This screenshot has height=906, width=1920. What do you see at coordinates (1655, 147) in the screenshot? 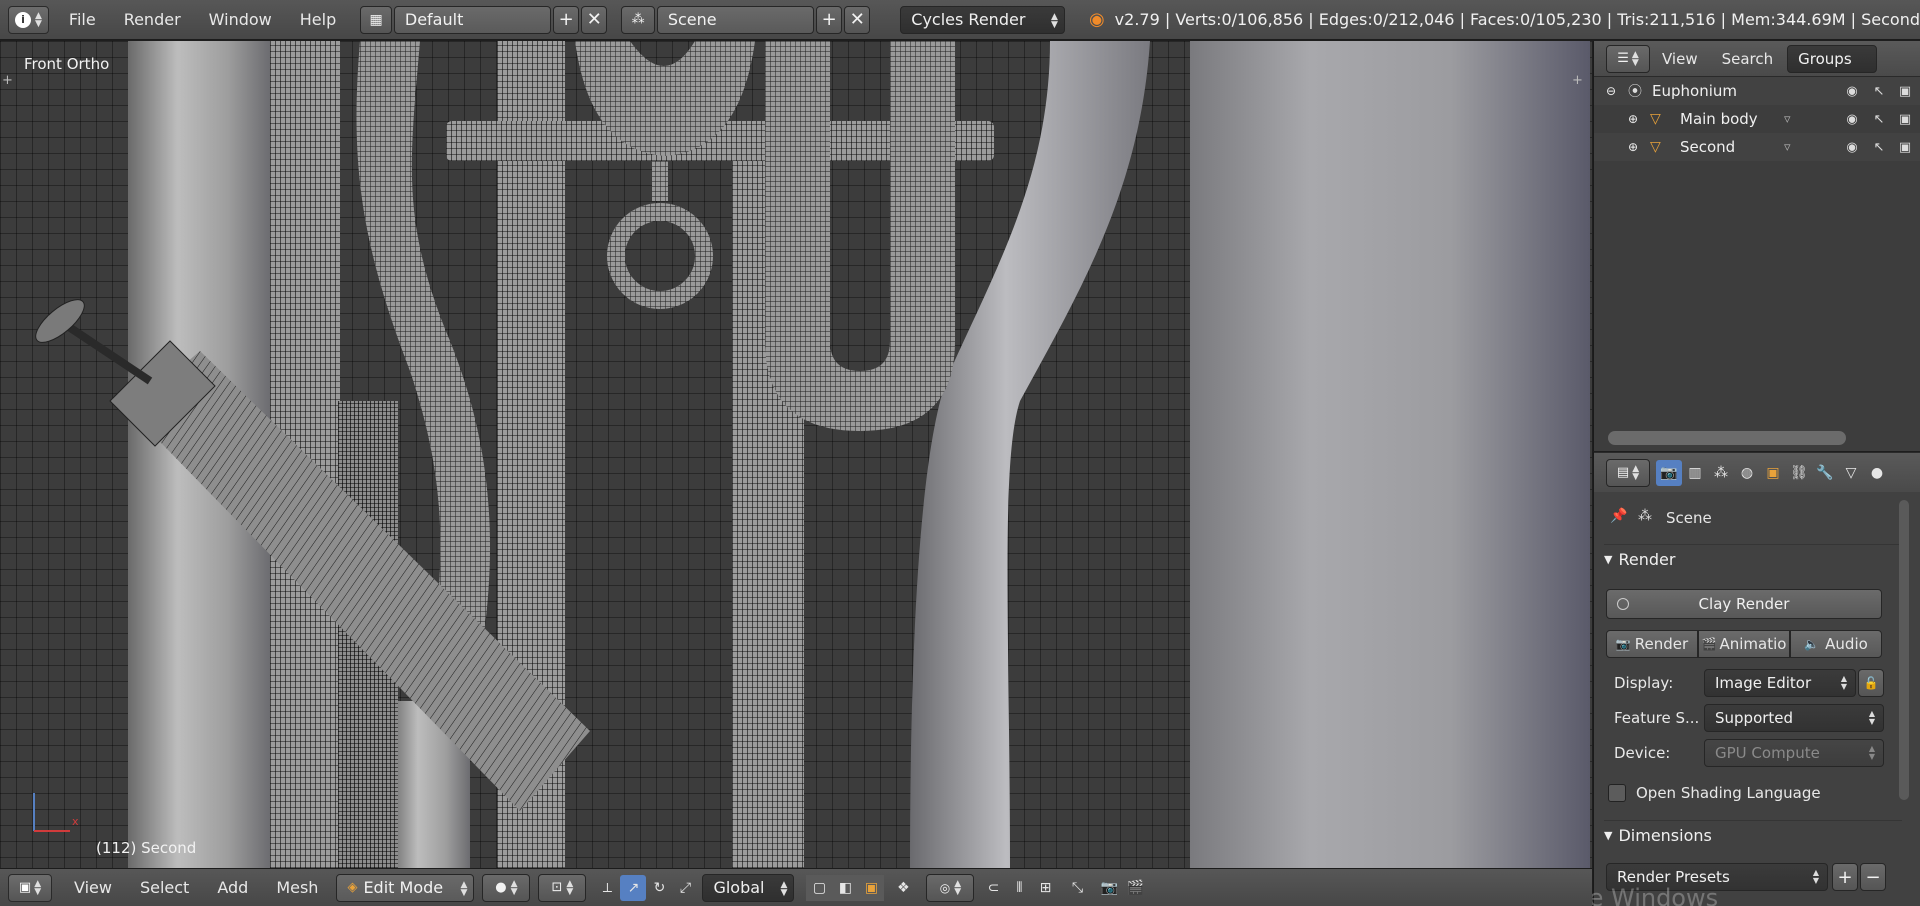
I see `mesh-object-icon: ▽` at bounding box center [1655, 147].